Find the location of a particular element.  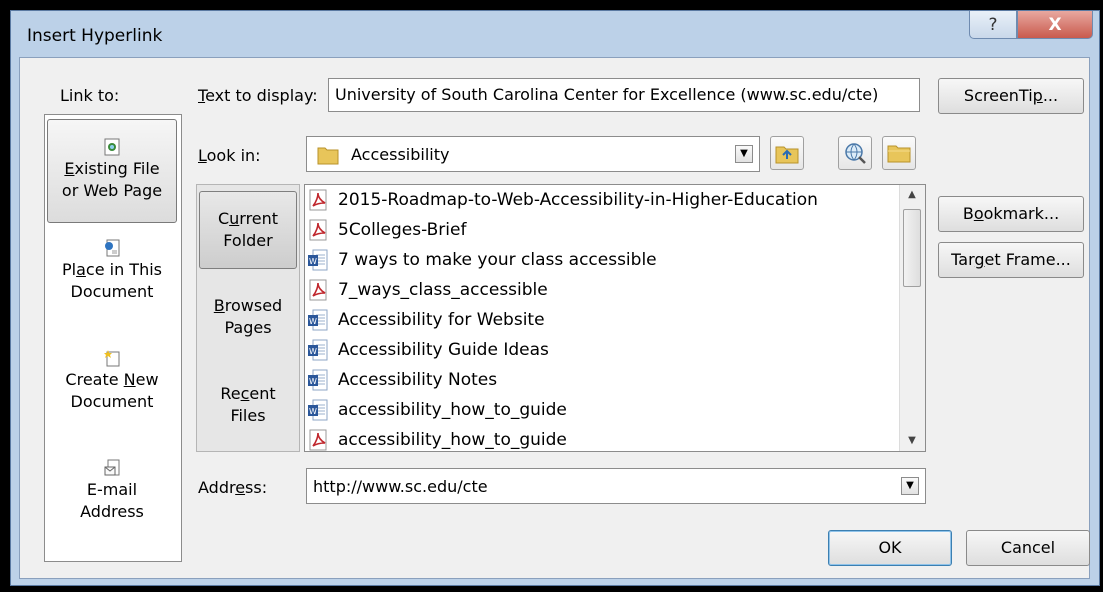

address-value: http://www.sc.edu/cte is located at coordinates (400, 486).